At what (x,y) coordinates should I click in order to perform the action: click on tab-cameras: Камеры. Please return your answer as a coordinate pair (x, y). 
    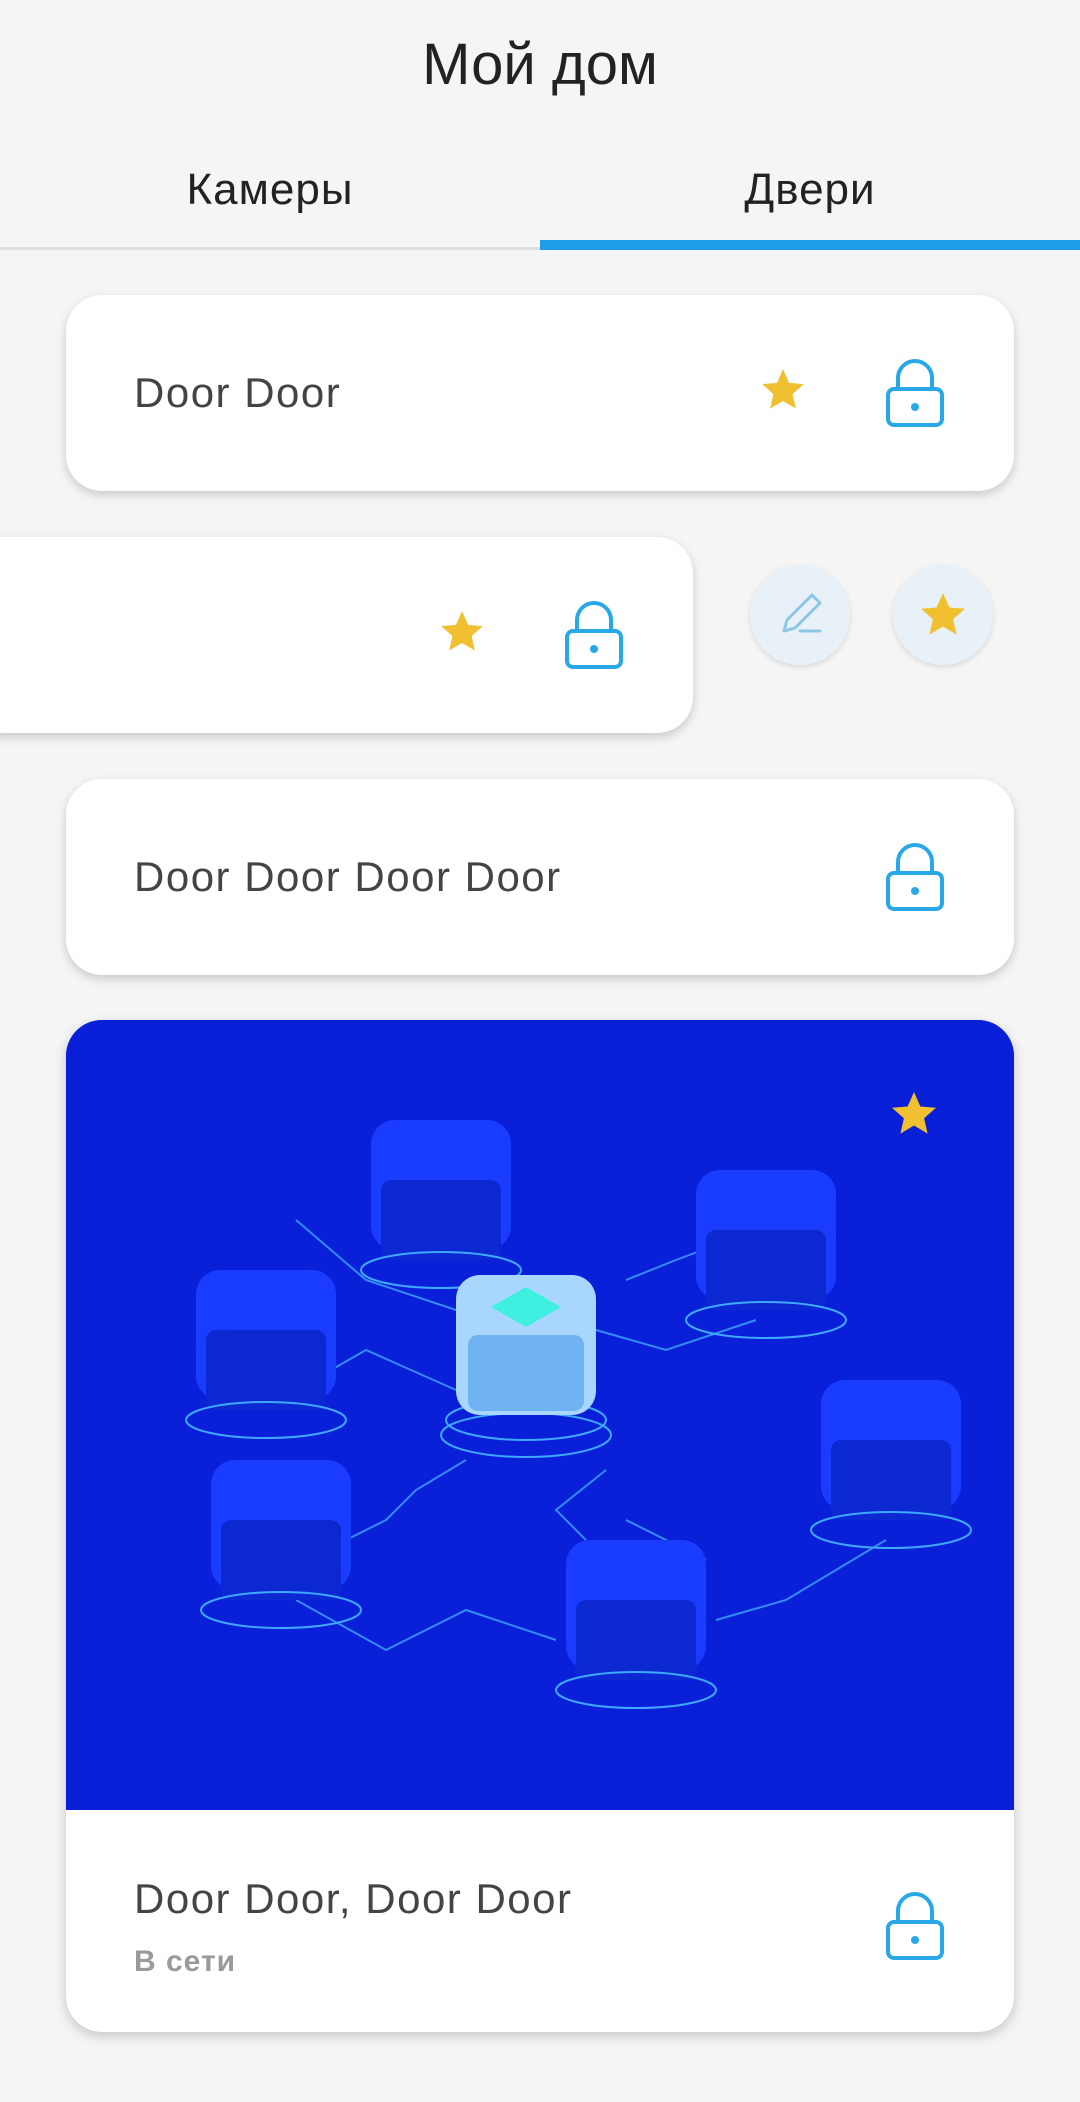
    Looking at the image, I should click on (270, 190).